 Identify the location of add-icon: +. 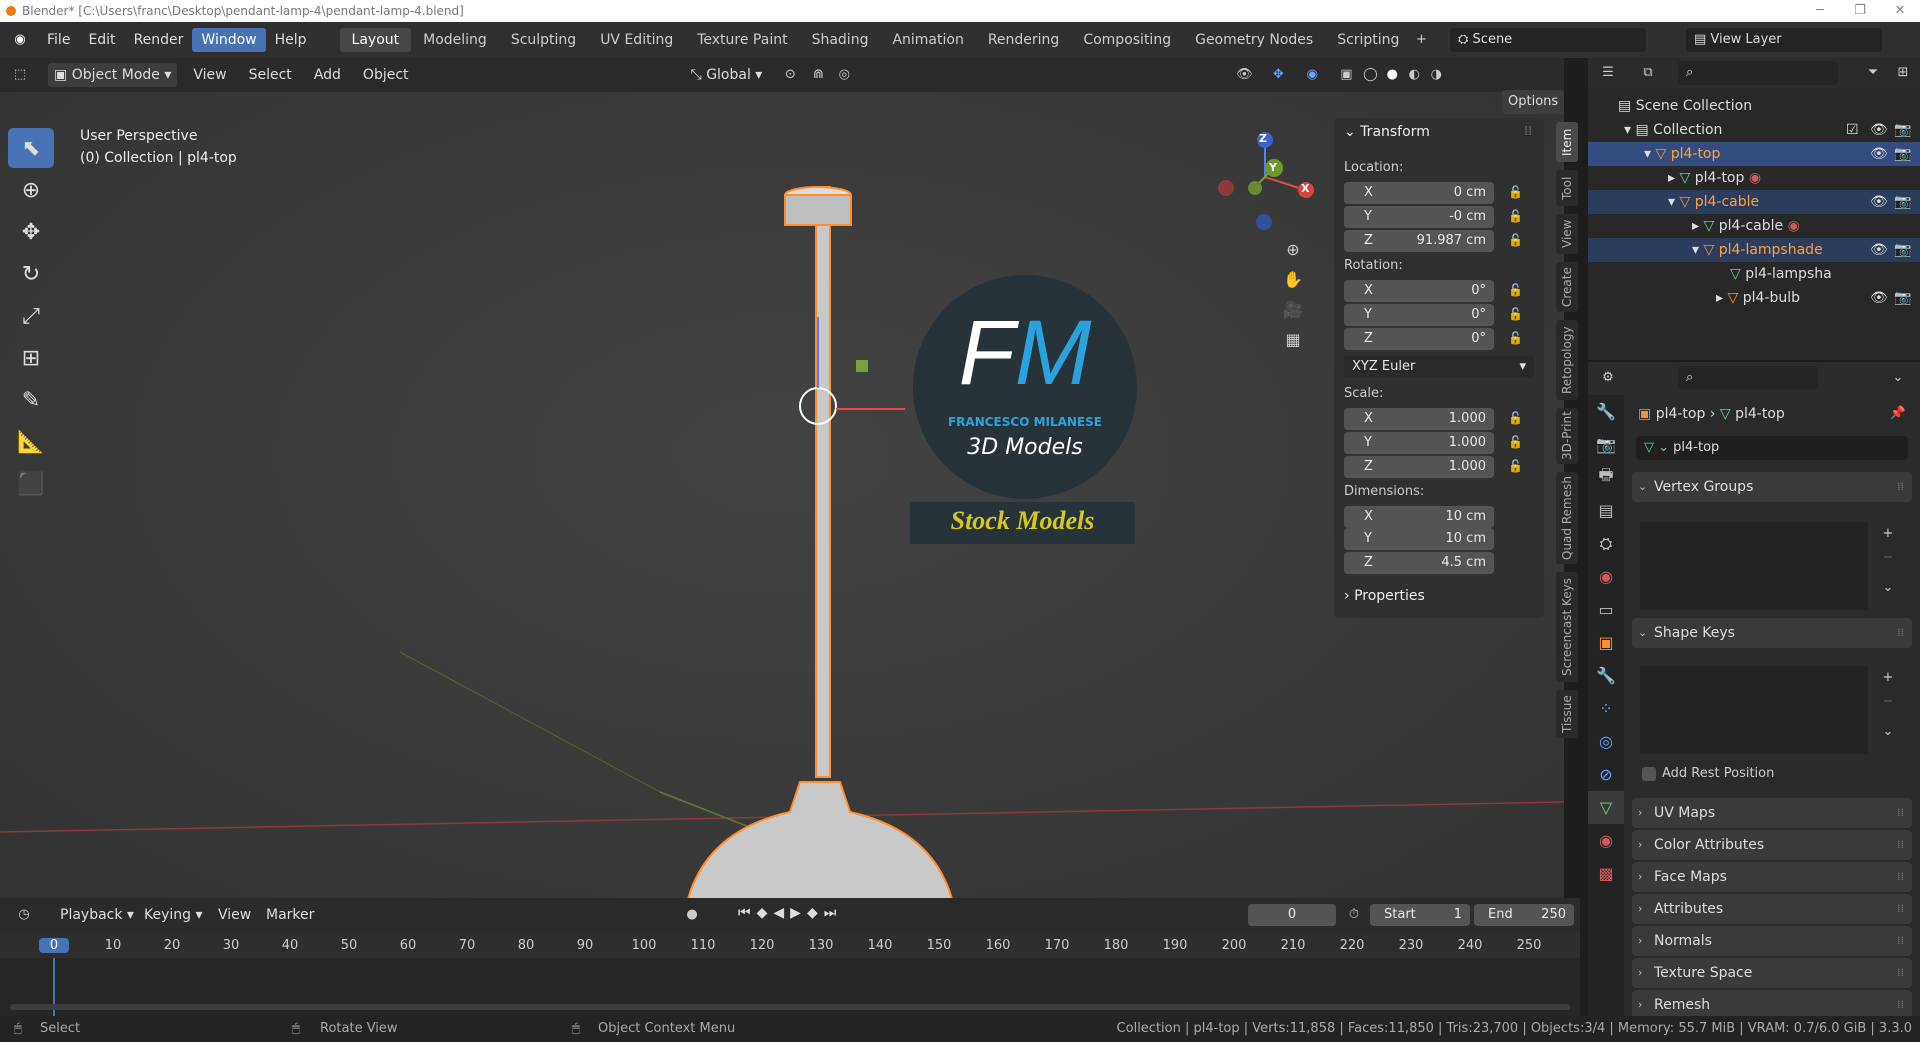
(1888, 678).